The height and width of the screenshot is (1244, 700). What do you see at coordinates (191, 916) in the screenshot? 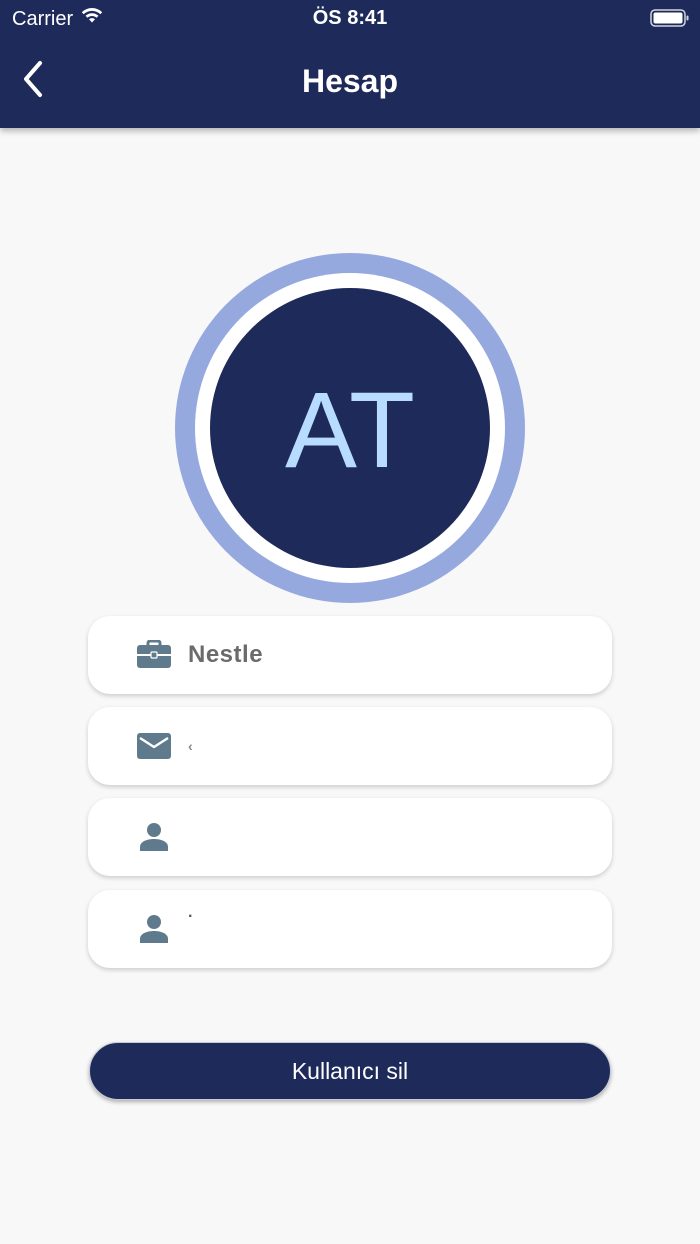
I see `last-name-value: ·` at bounding box center [191, 916].